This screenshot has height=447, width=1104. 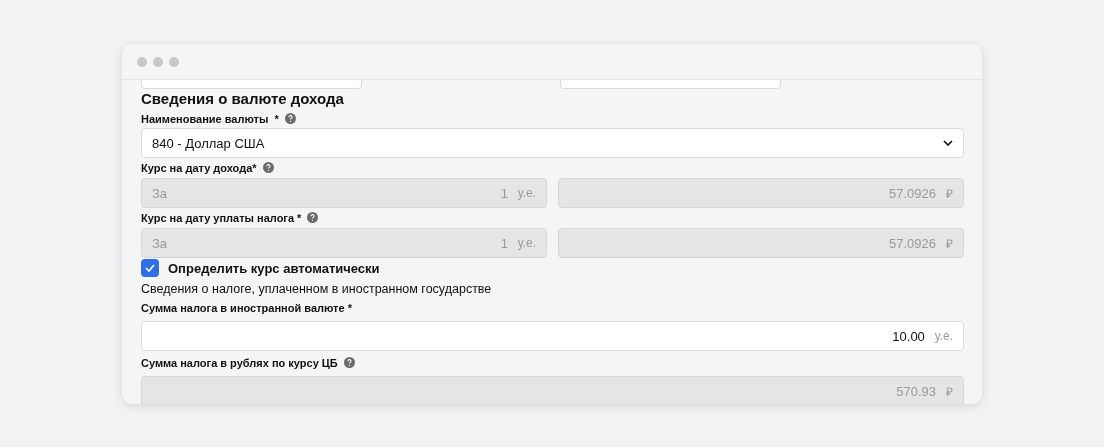 I want to click on subsection-title: Сведения о налоге, уплаченном в иностранном государстве, so click(x=317, y=289).